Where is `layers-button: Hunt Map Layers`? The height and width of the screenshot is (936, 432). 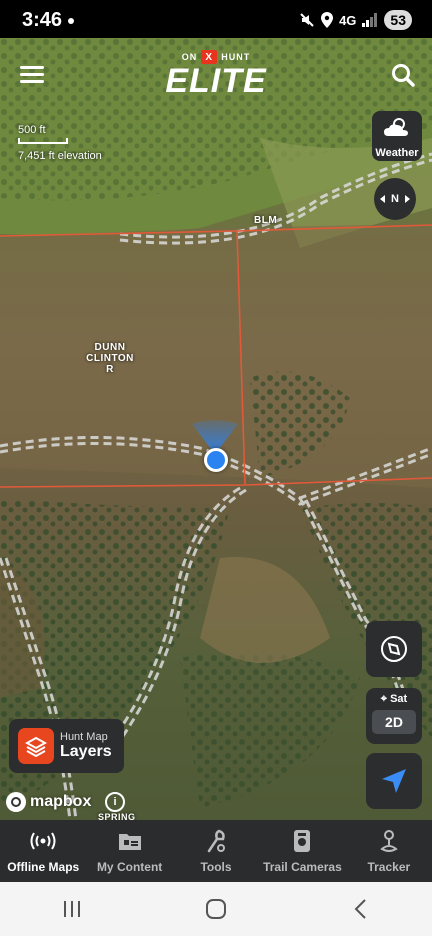 layers-button: Hunt Map Layers is located at coordinates (66, 746).